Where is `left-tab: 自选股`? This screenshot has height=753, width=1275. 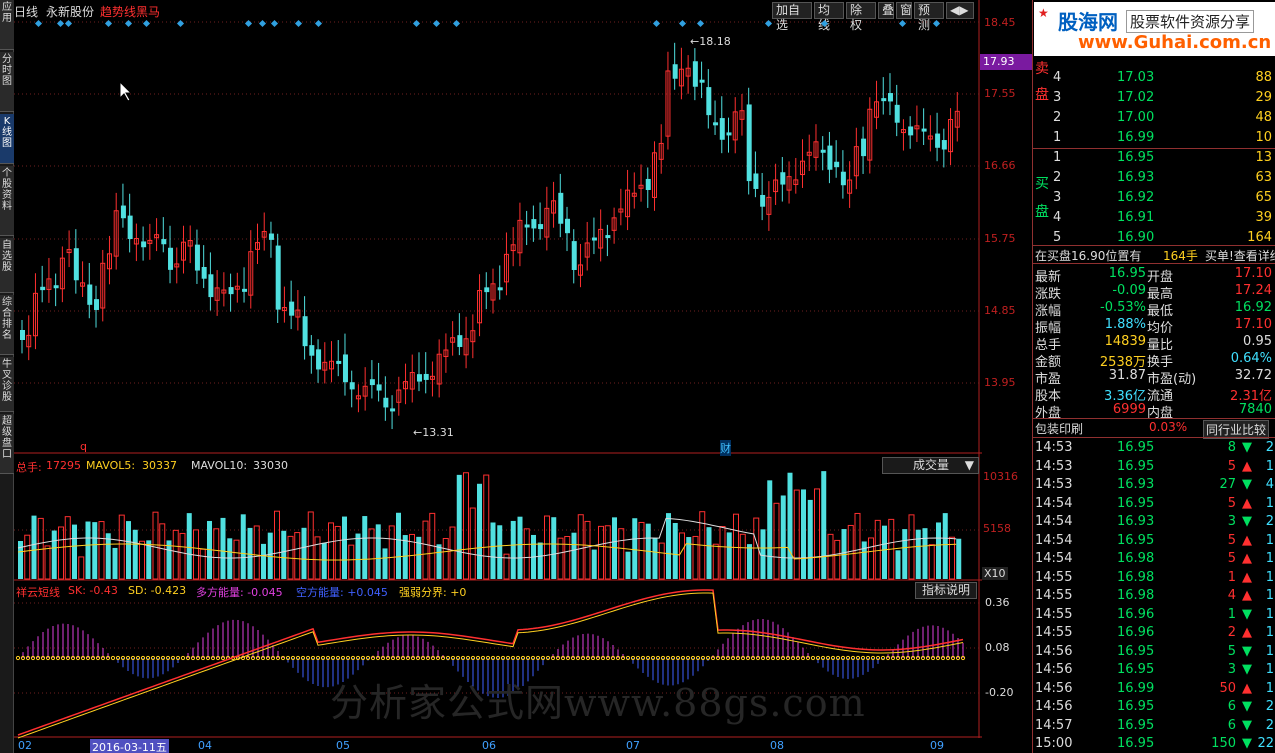
left-tab: 自选股 is located at coordinates (7, 265).